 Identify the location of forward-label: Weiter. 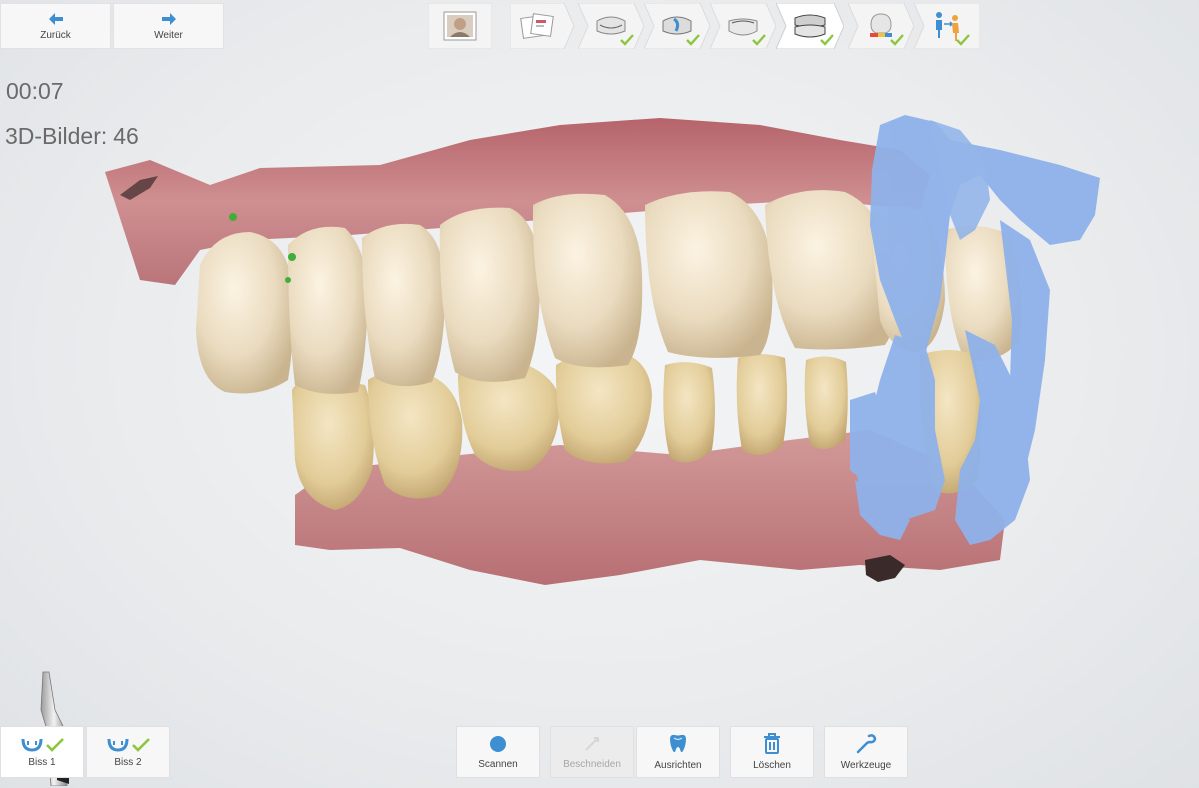
(168, 35).